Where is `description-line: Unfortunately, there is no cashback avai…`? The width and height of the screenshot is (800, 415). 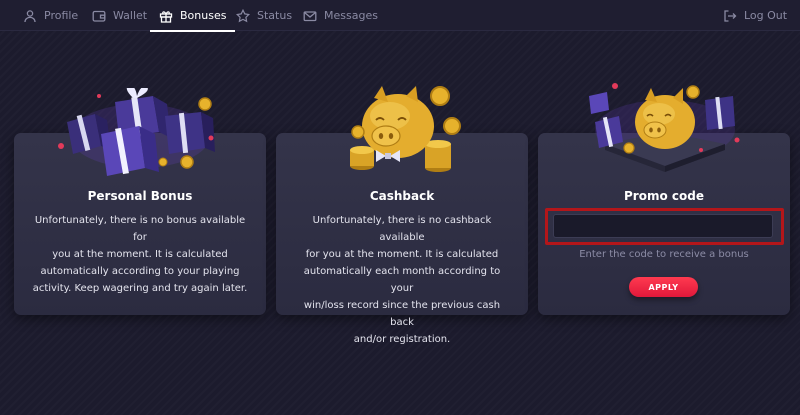 description-line: Unfortunately, there is no cashback avai… is located at coordinates (402, 229).